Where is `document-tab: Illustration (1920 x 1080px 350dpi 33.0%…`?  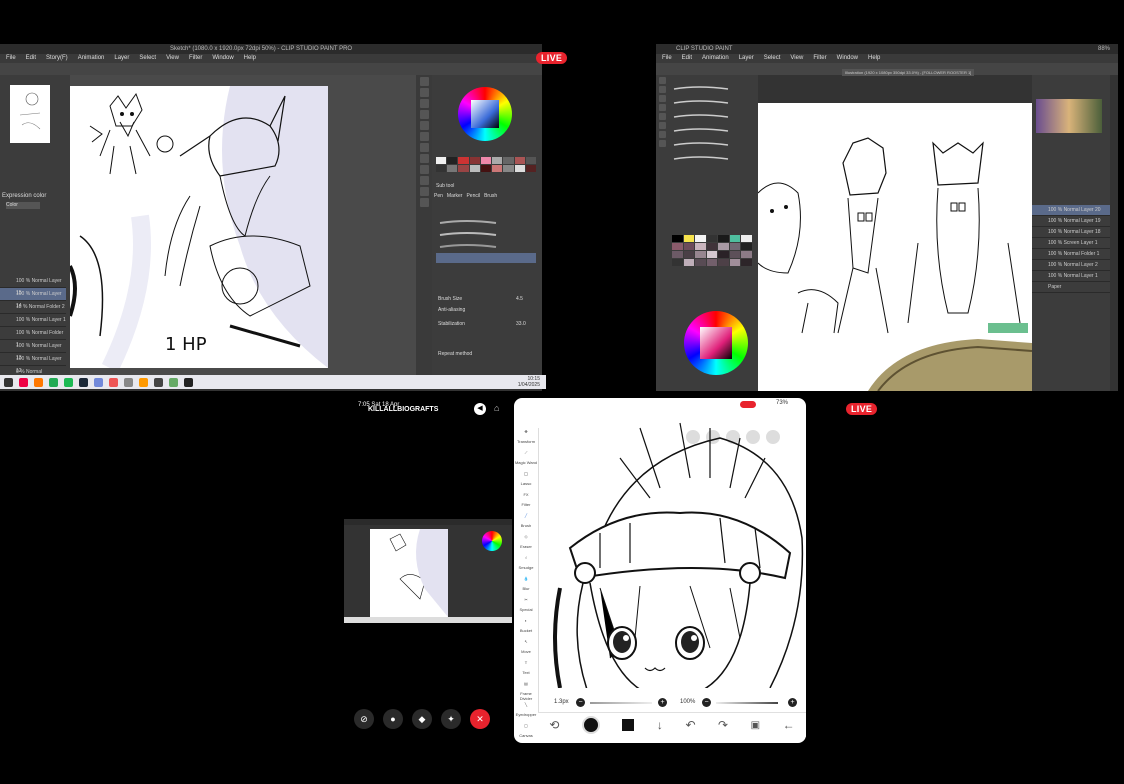
document-tab: Illustration (1920 x 1080px 350dpi 33.0%… is located at coordinates (908, 72).